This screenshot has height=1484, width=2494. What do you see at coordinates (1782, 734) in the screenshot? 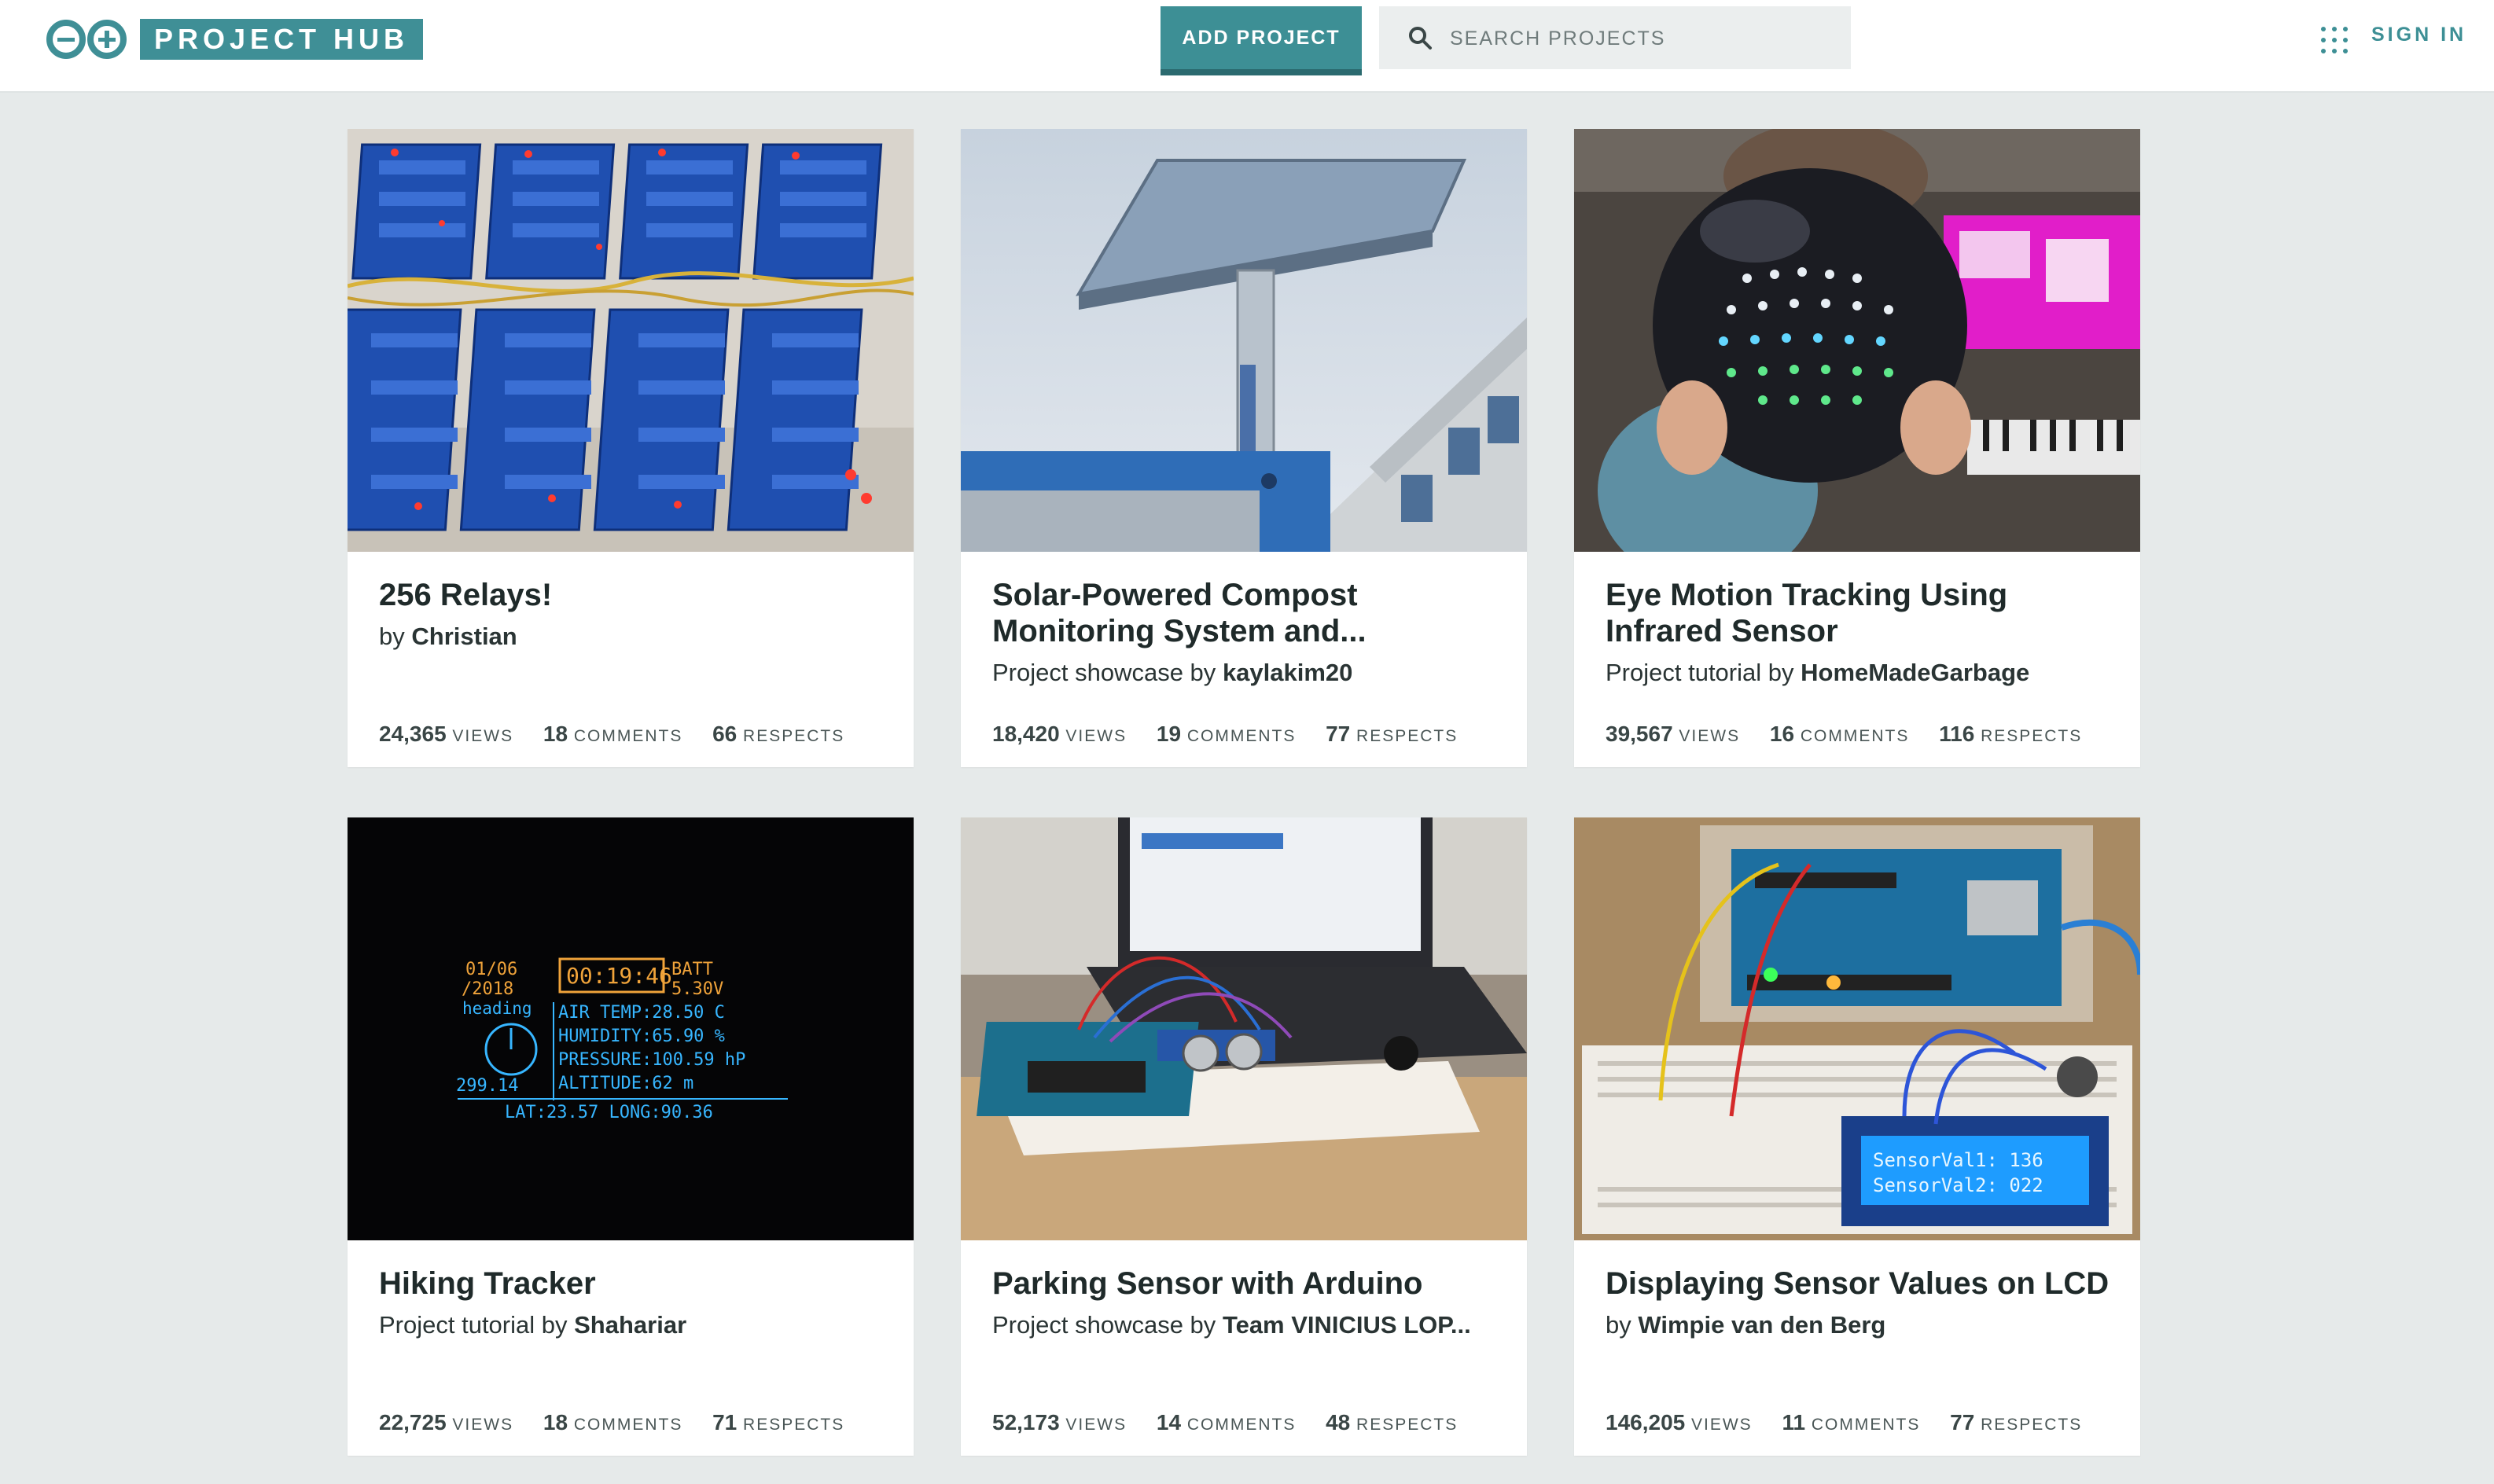
I see `comments-count: 16` at bounding box center [1782, 734].